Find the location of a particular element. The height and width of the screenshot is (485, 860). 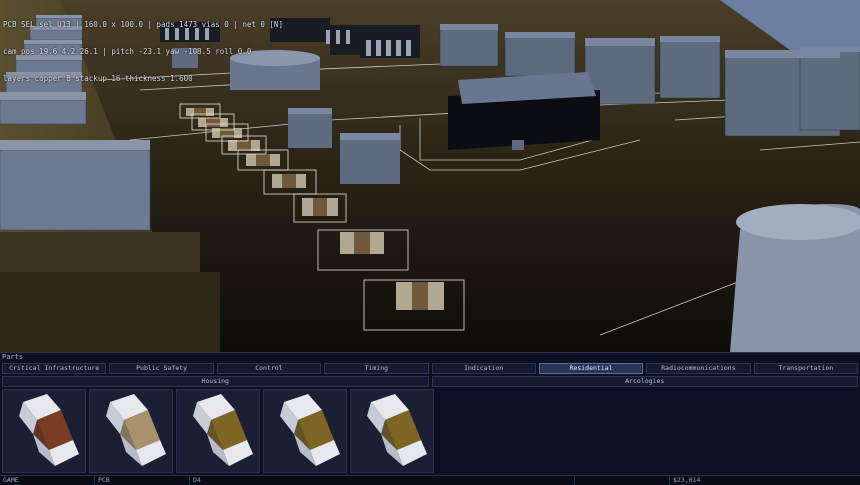

tab-timing: Timing is located at coordinates (376, 368).